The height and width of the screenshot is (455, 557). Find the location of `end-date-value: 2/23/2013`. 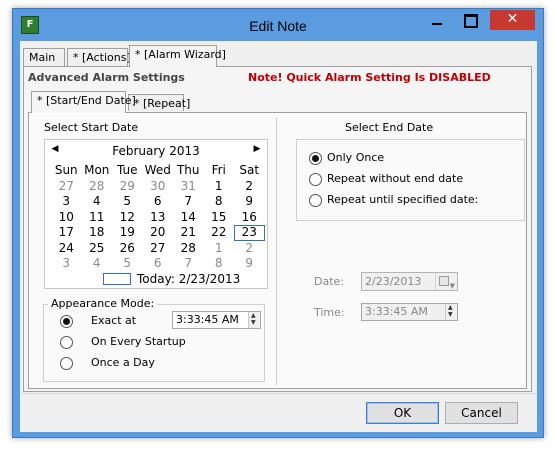

end-date-value: 2/23/2013 is located at coordinates (393, 281).